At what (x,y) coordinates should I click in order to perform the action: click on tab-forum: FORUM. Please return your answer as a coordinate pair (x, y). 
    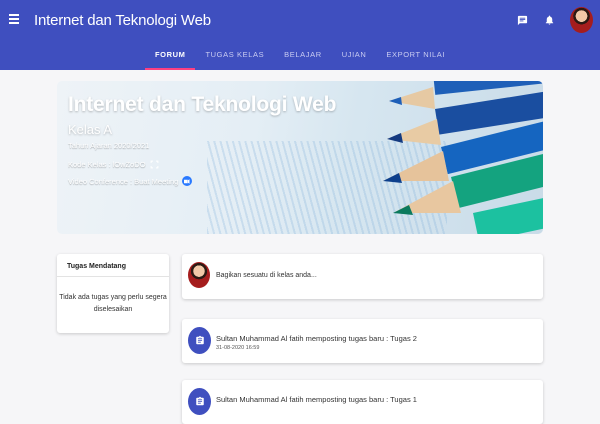
    Looking at the image, I should click on (170, 58).